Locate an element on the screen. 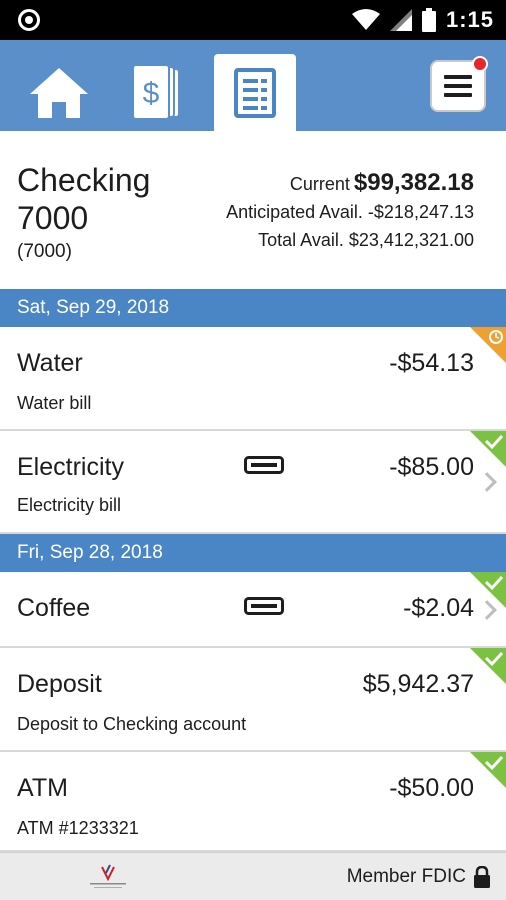  lock-icon is located at coordinates (482, 877).